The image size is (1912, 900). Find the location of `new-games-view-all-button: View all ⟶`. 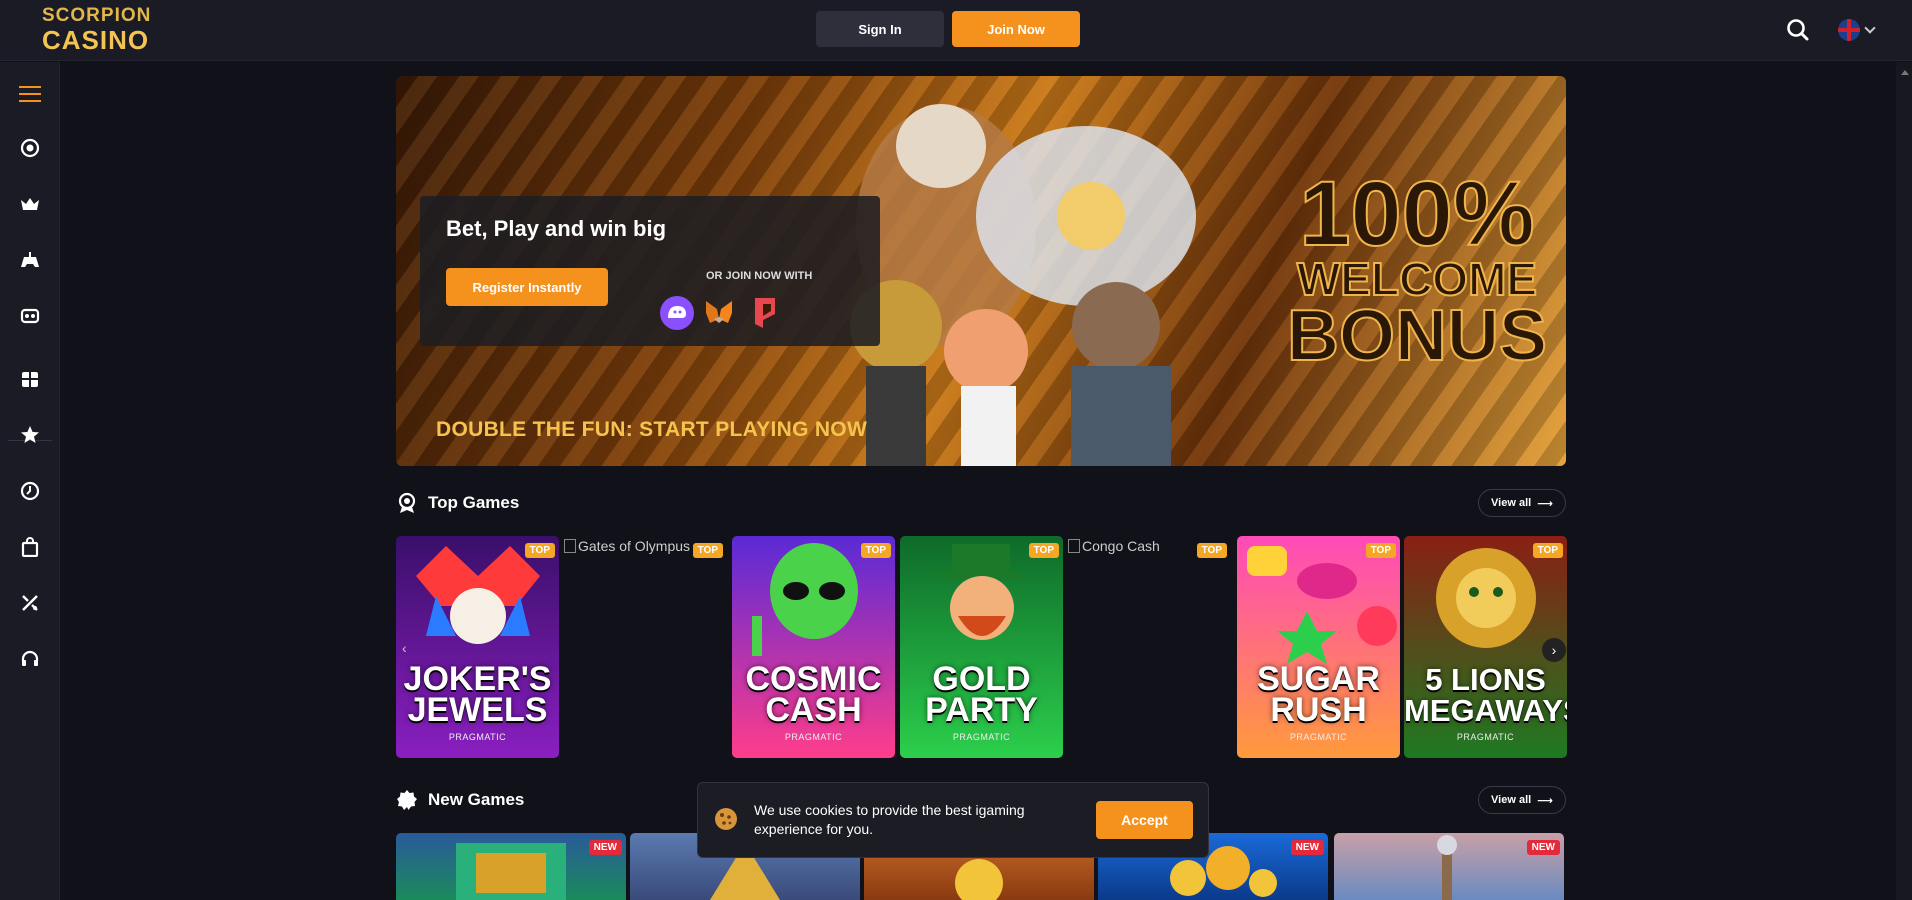

new-games-view-all-button: View all ⟶ is located at coordinates (1522, 800).